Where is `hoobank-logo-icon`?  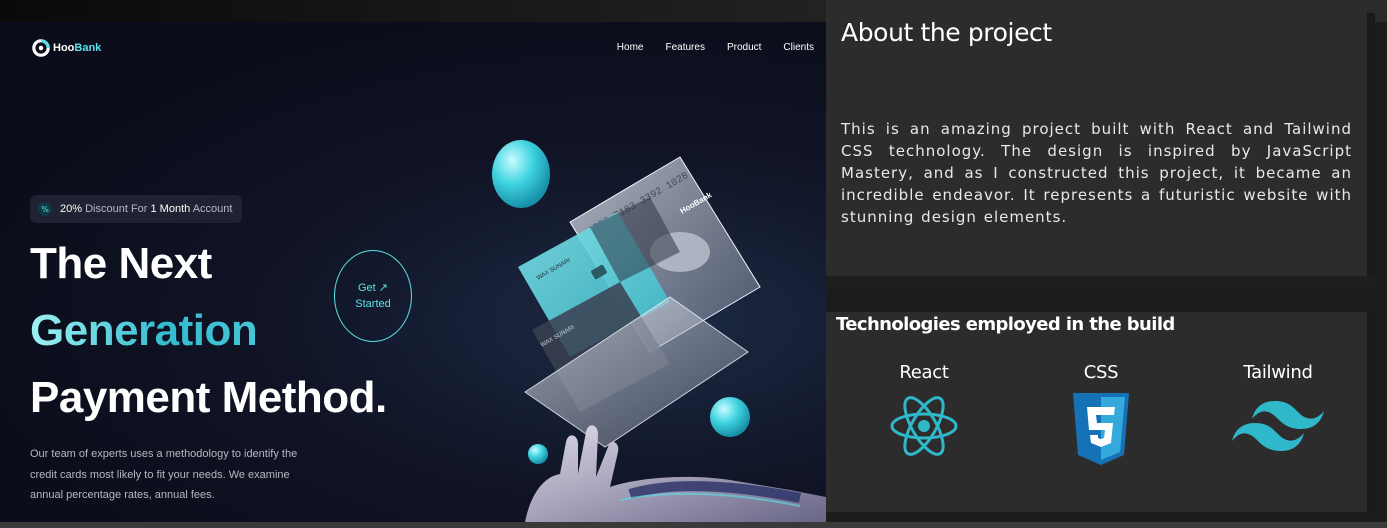 hoobank-logo-icon is located at coordinates (41, 48).